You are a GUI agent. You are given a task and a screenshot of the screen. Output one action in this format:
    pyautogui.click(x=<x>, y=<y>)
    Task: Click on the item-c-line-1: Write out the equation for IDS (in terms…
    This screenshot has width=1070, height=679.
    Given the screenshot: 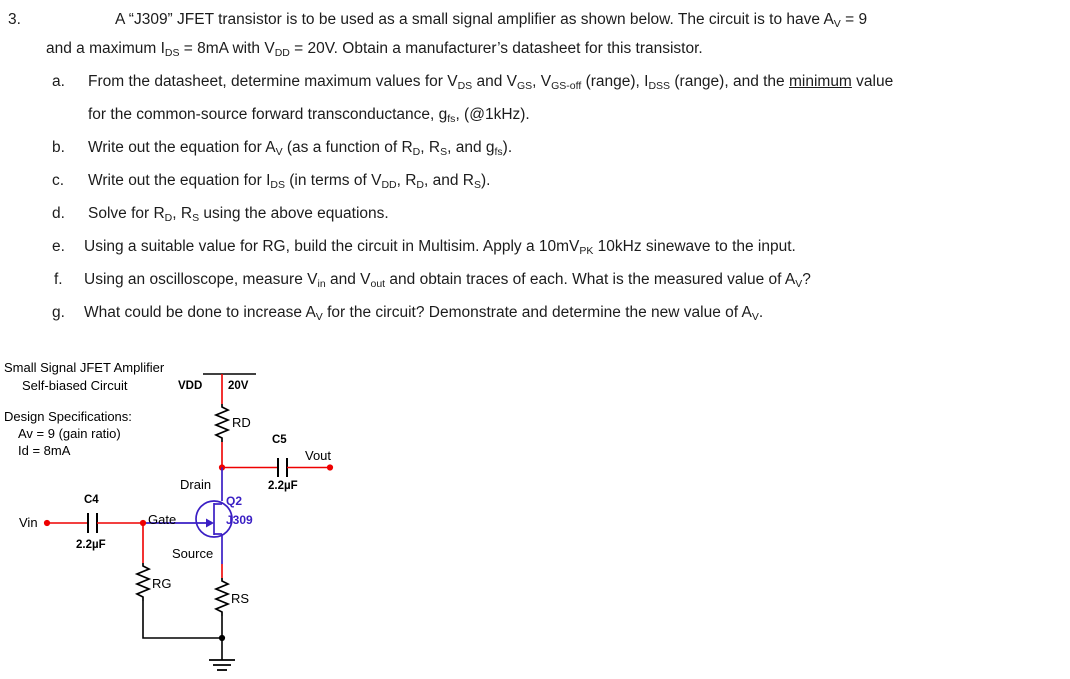 What is the action you would take?
    pyautogui.click(x=289, y=181)
    